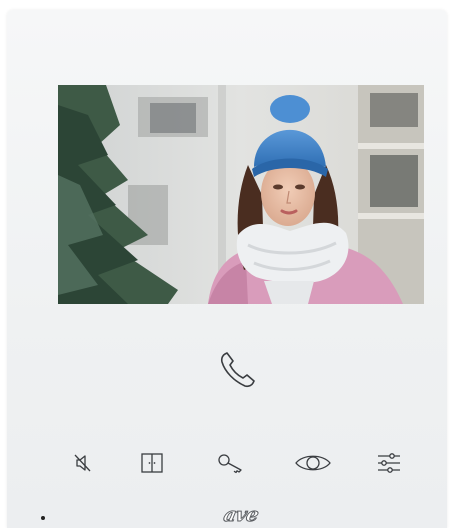  I want to click on settings-button, so click(389, 465).